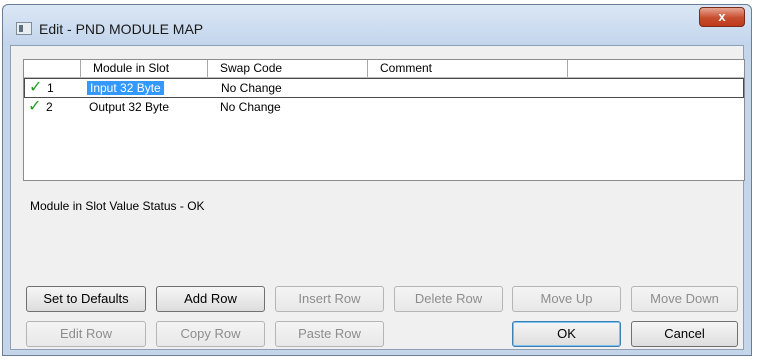  I want to click on add-row-button: Add Row, so click(210, 299).